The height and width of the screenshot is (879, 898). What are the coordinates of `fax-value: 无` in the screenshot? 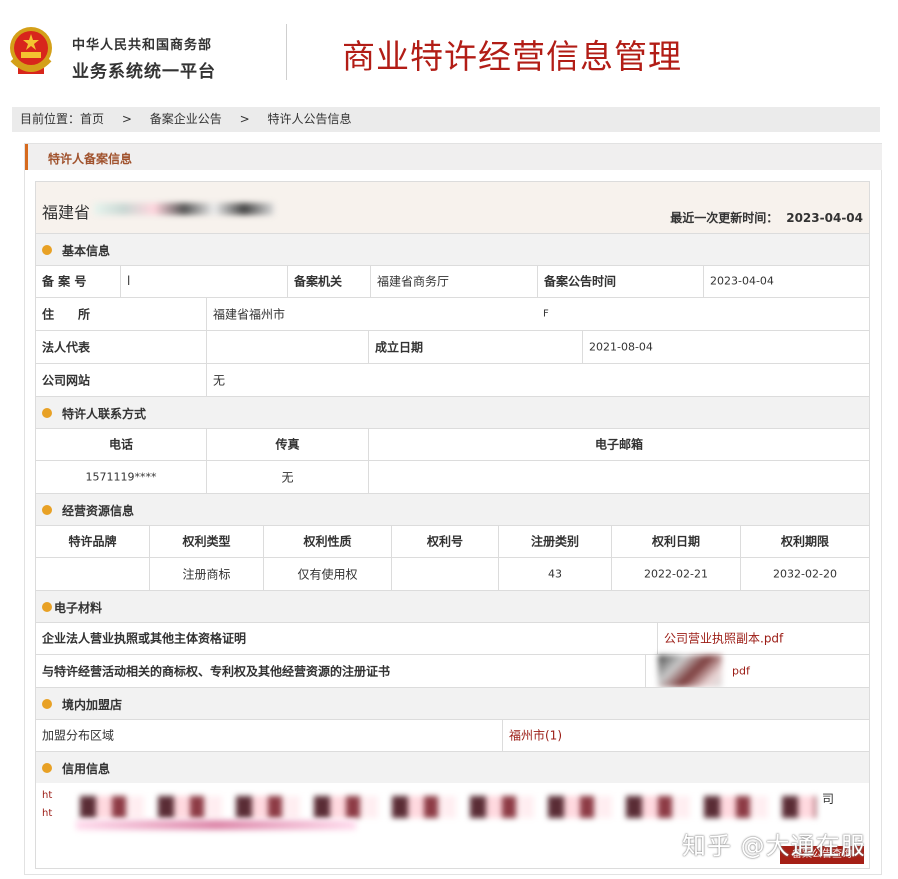 It's located at (287, 477).